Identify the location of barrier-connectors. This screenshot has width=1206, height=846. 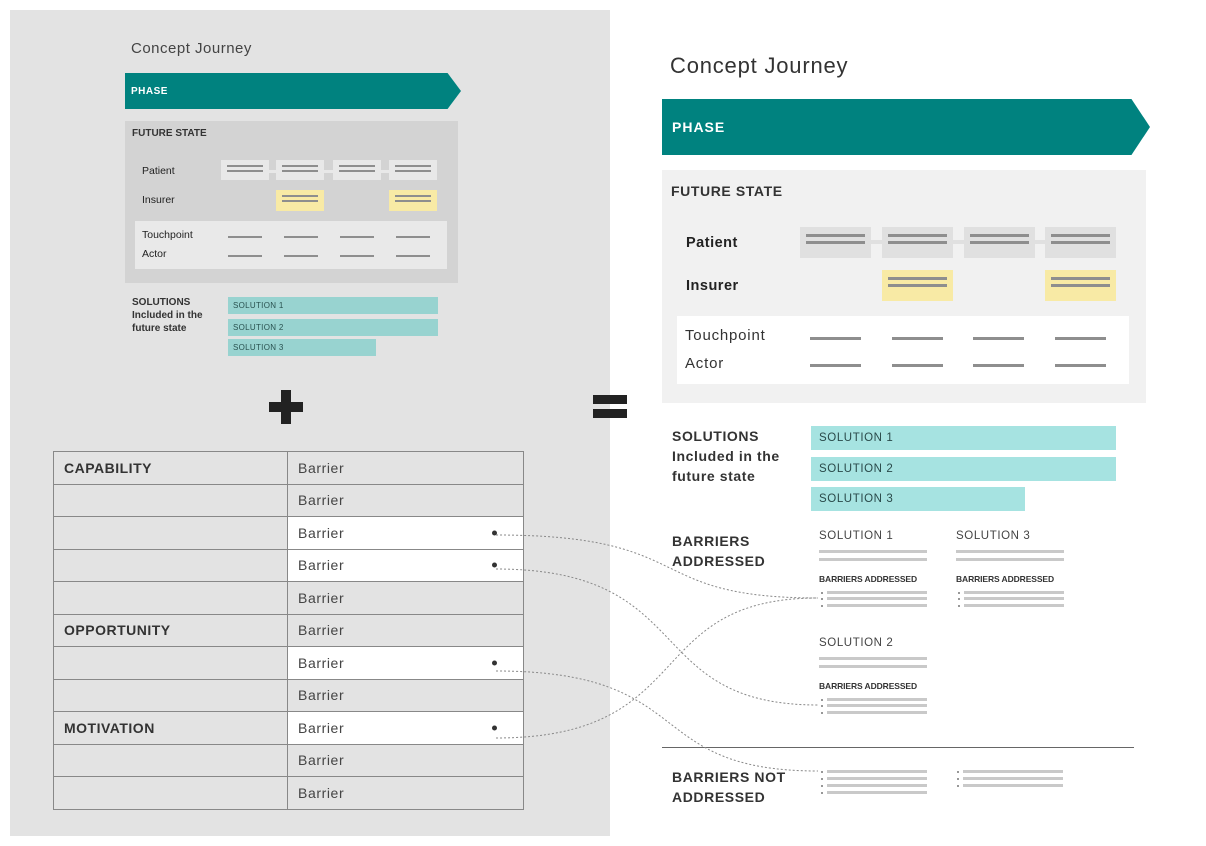
(657, 653).